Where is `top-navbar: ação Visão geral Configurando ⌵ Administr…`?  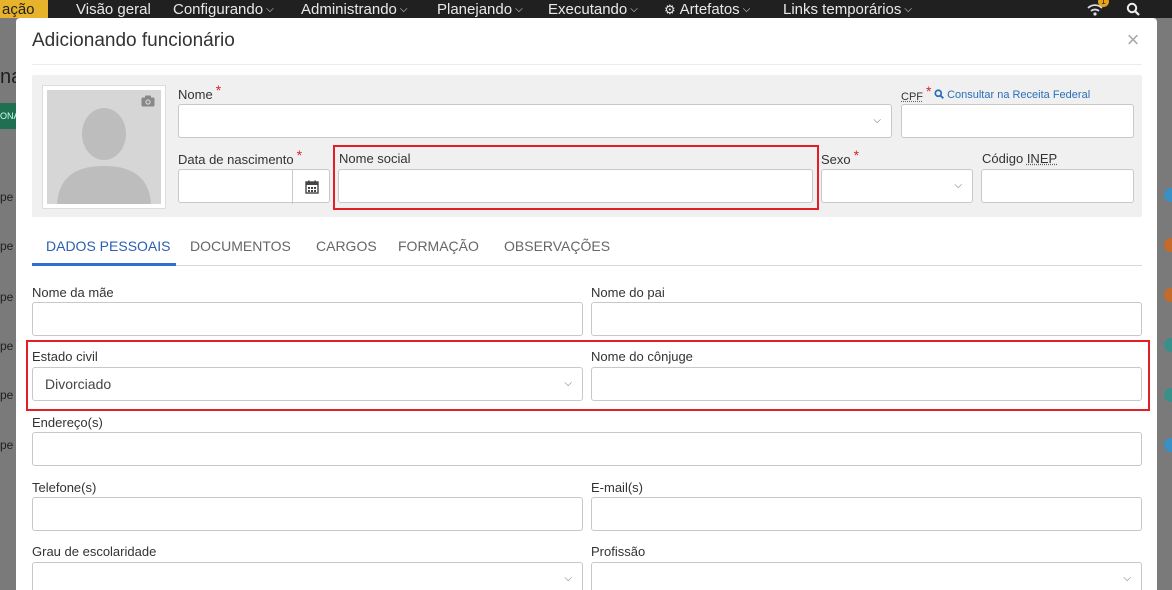 top-navbar: ação Visão geral Configurando ⌵ Administr… is located at coordinates (586, 9).